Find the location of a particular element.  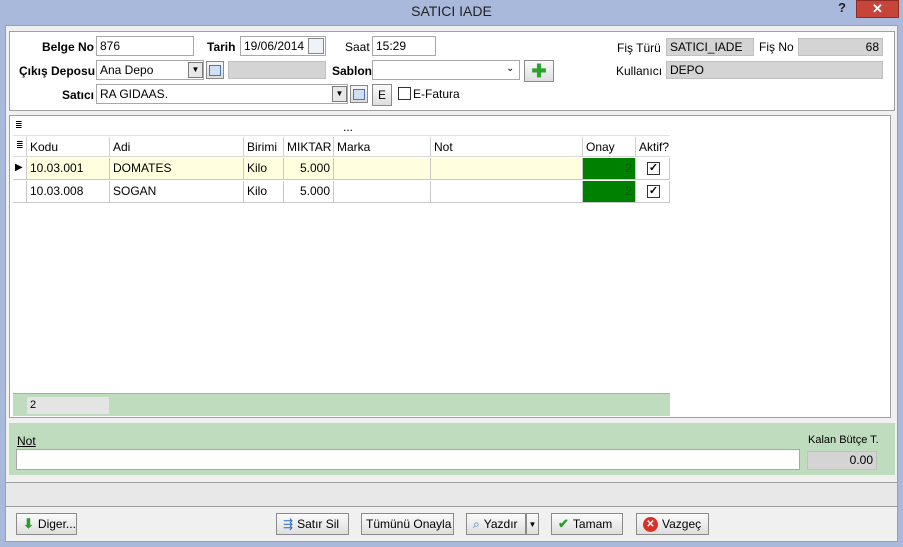

cell-adi: SOGAN is located at coordinates (177, 192).